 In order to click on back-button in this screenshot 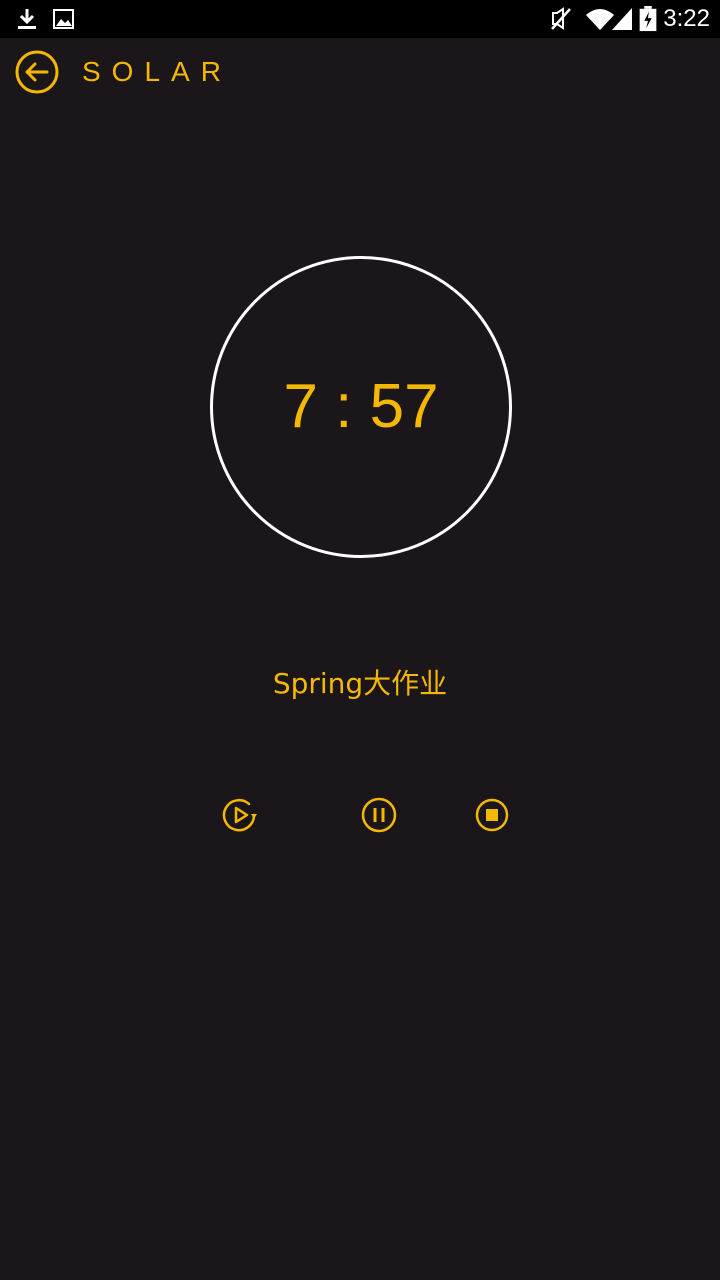, I will do `click(37, 72)`.